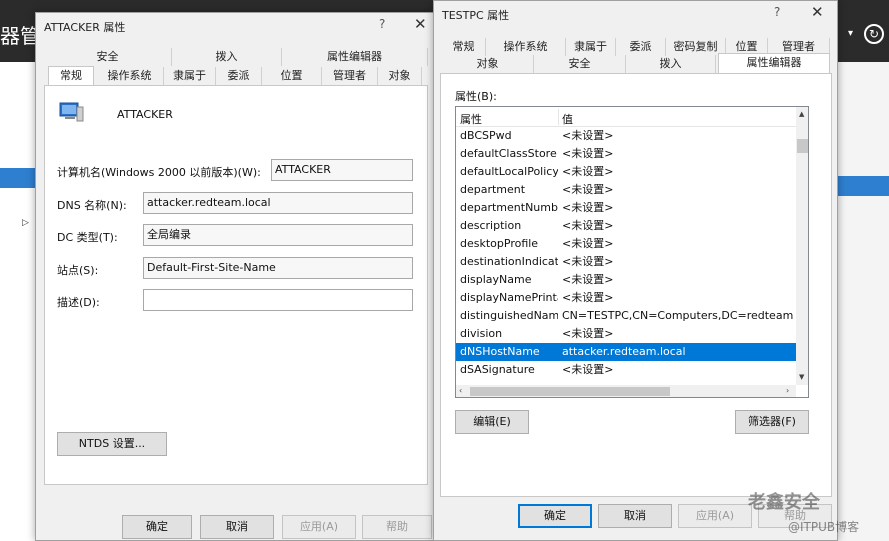  Describe the element at coordinates (626, 298) in the screenshot. I see `table-row: displayNamePrinta... <未设置>` at that location.